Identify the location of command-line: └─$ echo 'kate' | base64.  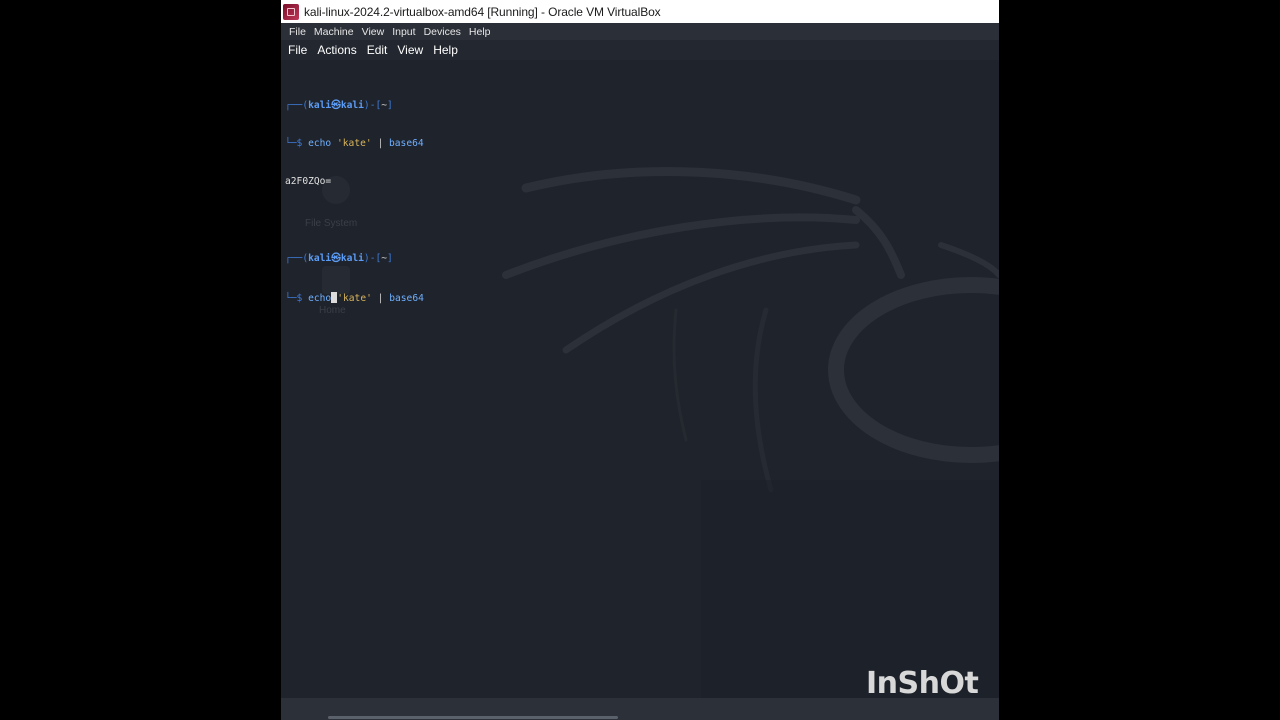
(354, 144).